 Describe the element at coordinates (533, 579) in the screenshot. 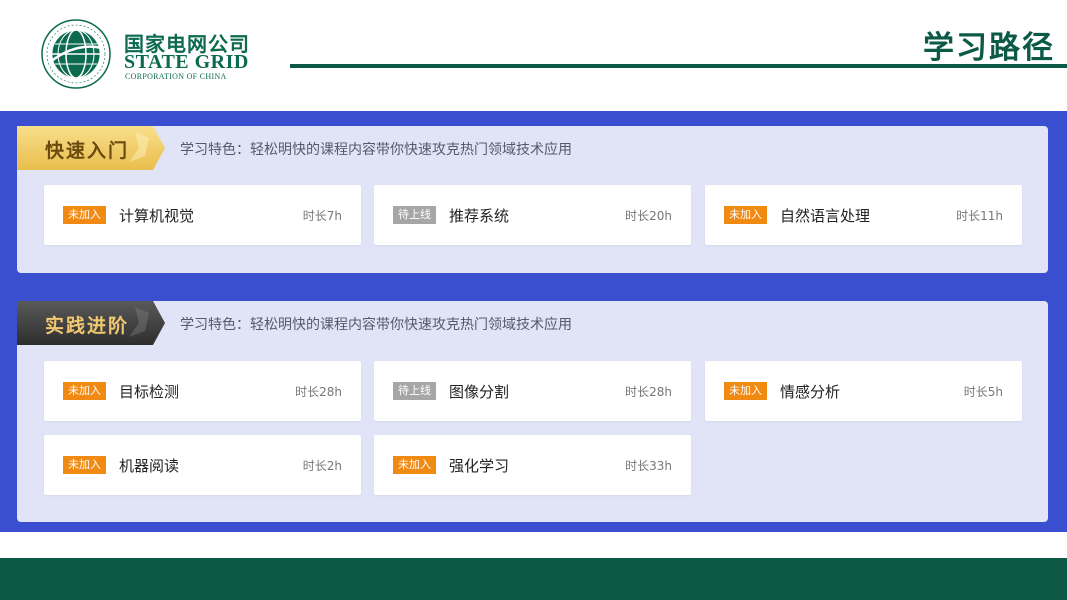

I see `footer-bar` at that location.